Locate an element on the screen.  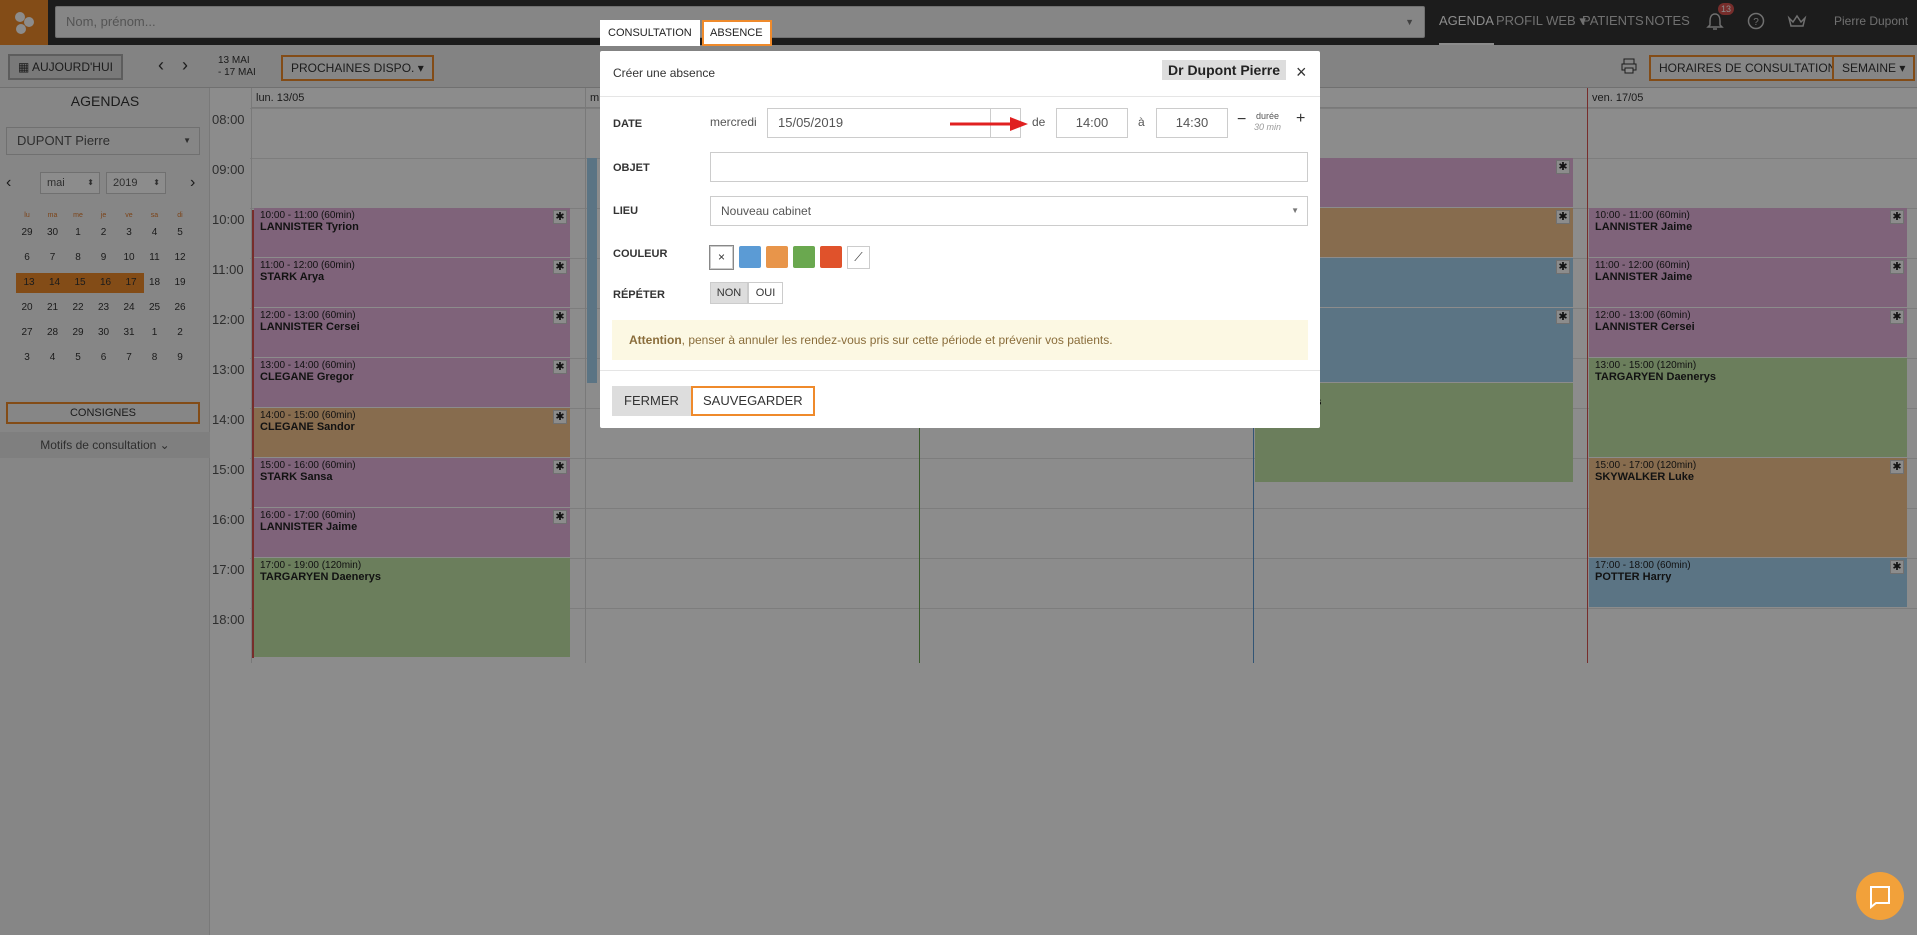
doctor-badge: Dr Dupont Pierre is located at coordinates (1224, 70).